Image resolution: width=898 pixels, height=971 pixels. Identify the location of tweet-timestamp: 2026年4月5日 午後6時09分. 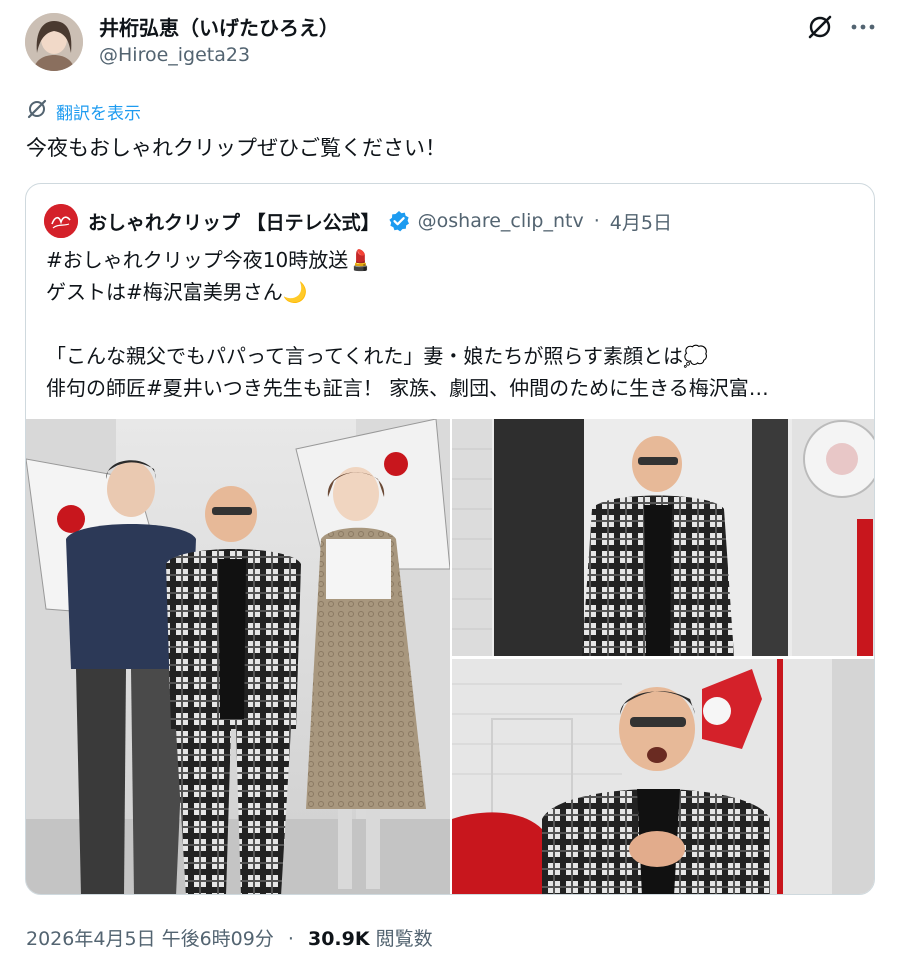
(150, 939).